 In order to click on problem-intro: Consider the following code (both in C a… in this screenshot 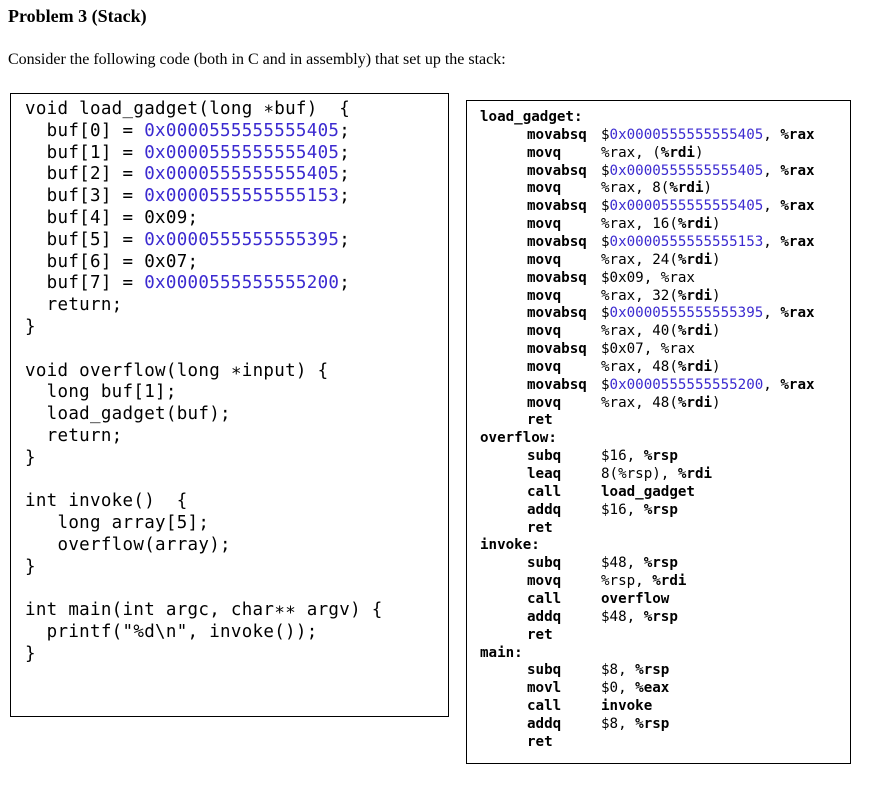, I will do `click(257, 59)`.